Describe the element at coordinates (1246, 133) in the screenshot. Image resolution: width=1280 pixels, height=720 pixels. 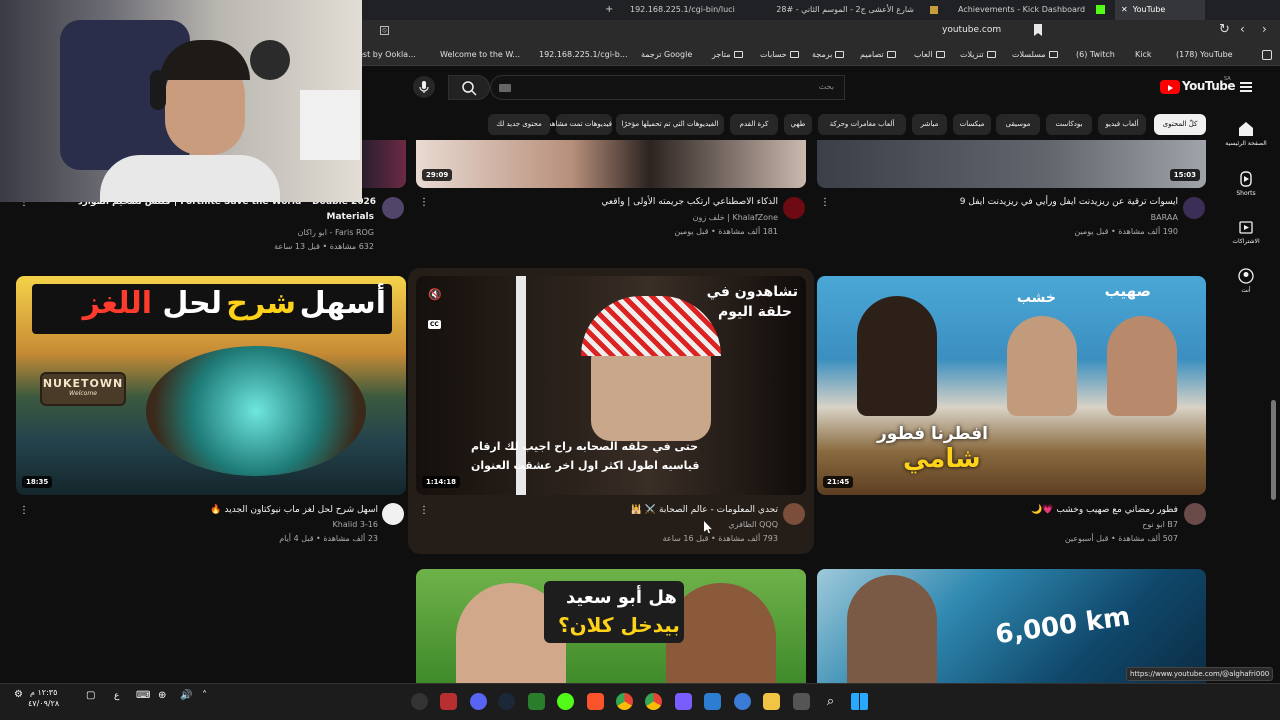
I see `rail-home: الصفحة الرئيسية` at that location.